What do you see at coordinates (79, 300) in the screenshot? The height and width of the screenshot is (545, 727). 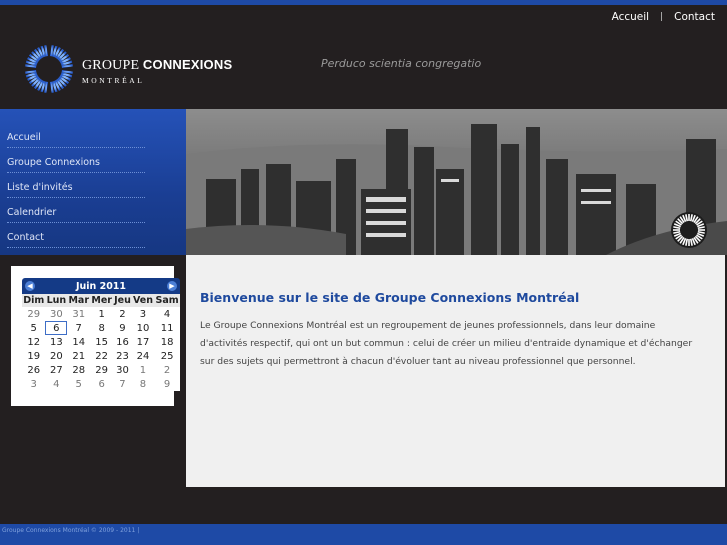 I see `calendar-weekday: Mar` at bounding box center [79, 300].